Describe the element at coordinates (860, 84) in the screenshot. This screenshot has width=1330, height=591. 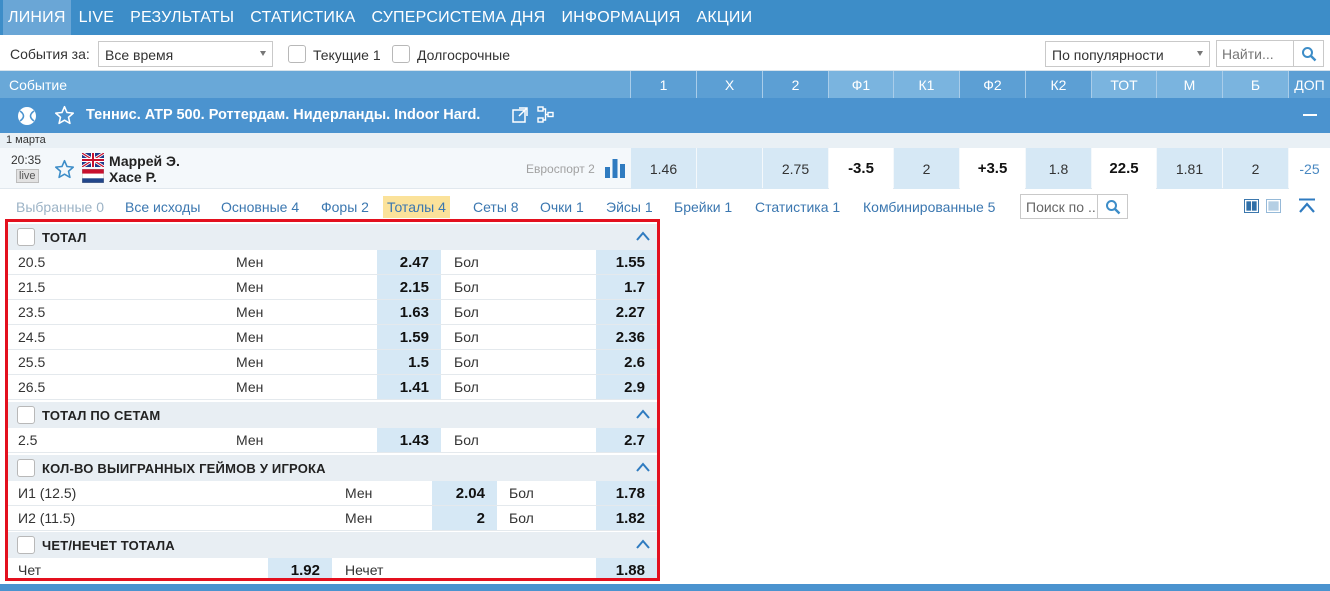
I see `column-header-f1: Ф1` at that location.